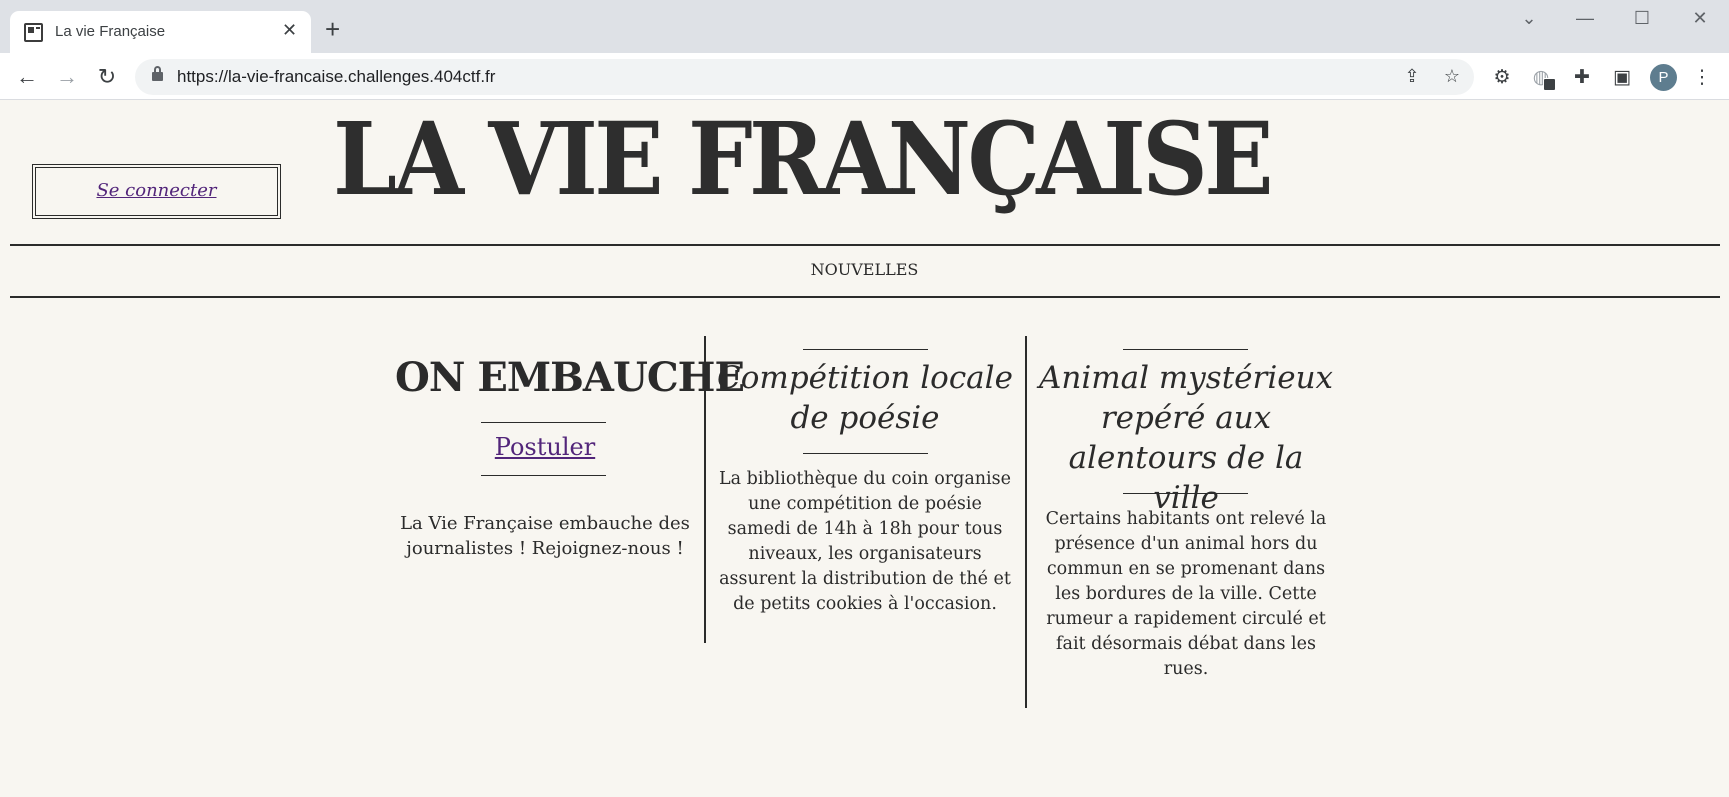  Describe the element at coordinates (803, 159) in the screenshot. I see `site-masthead: LA VIE FRANÇAISE` at that location.